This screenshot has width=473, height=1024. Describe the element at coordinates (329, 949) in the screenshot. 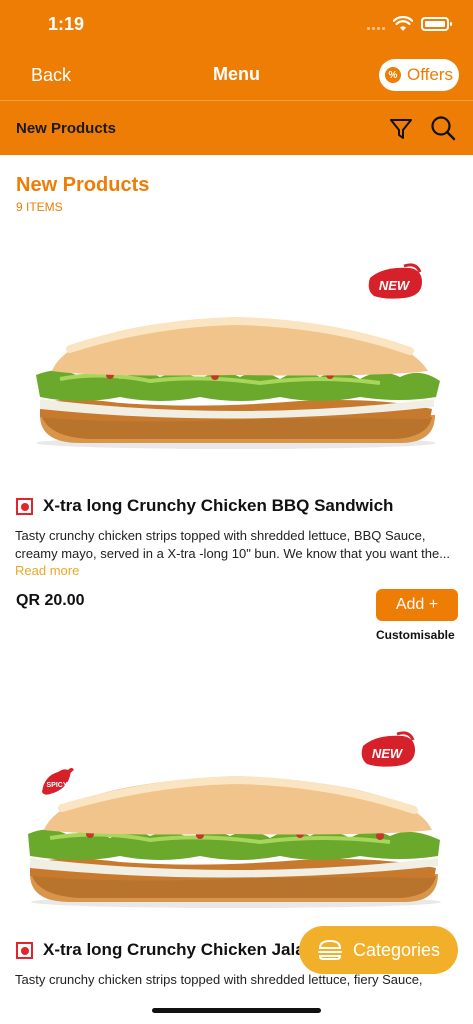

I see `burger-icon` at that location.